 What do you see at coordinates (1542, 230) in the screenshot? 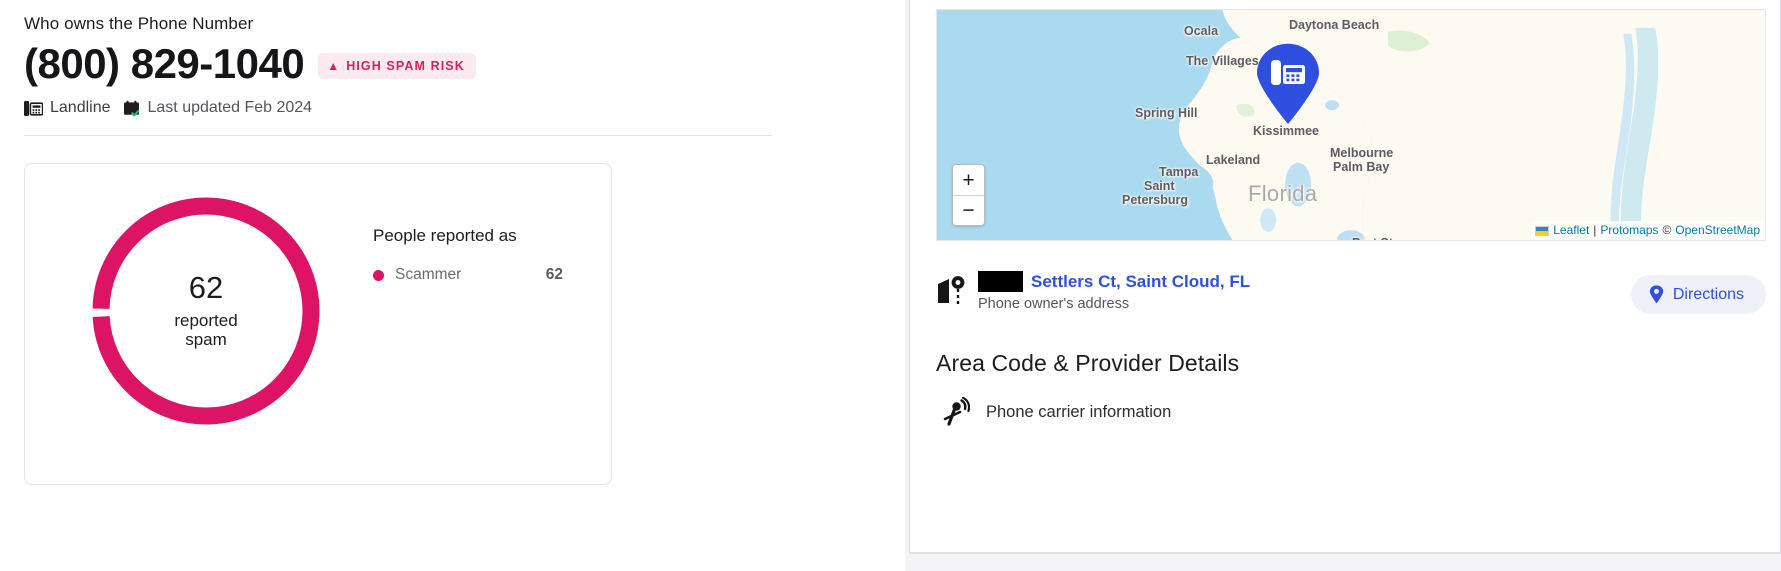
I see `ukraine-flag-icon` at bounding box center [1542, 230].